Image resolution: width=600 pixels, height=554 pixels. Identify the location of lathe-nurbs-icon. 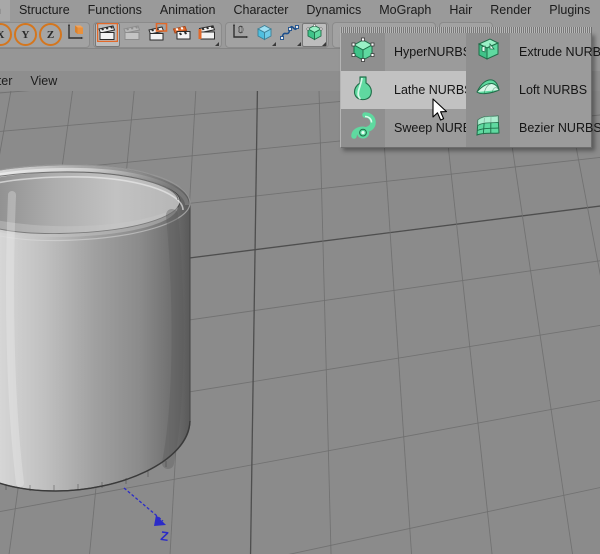
(363, 90).